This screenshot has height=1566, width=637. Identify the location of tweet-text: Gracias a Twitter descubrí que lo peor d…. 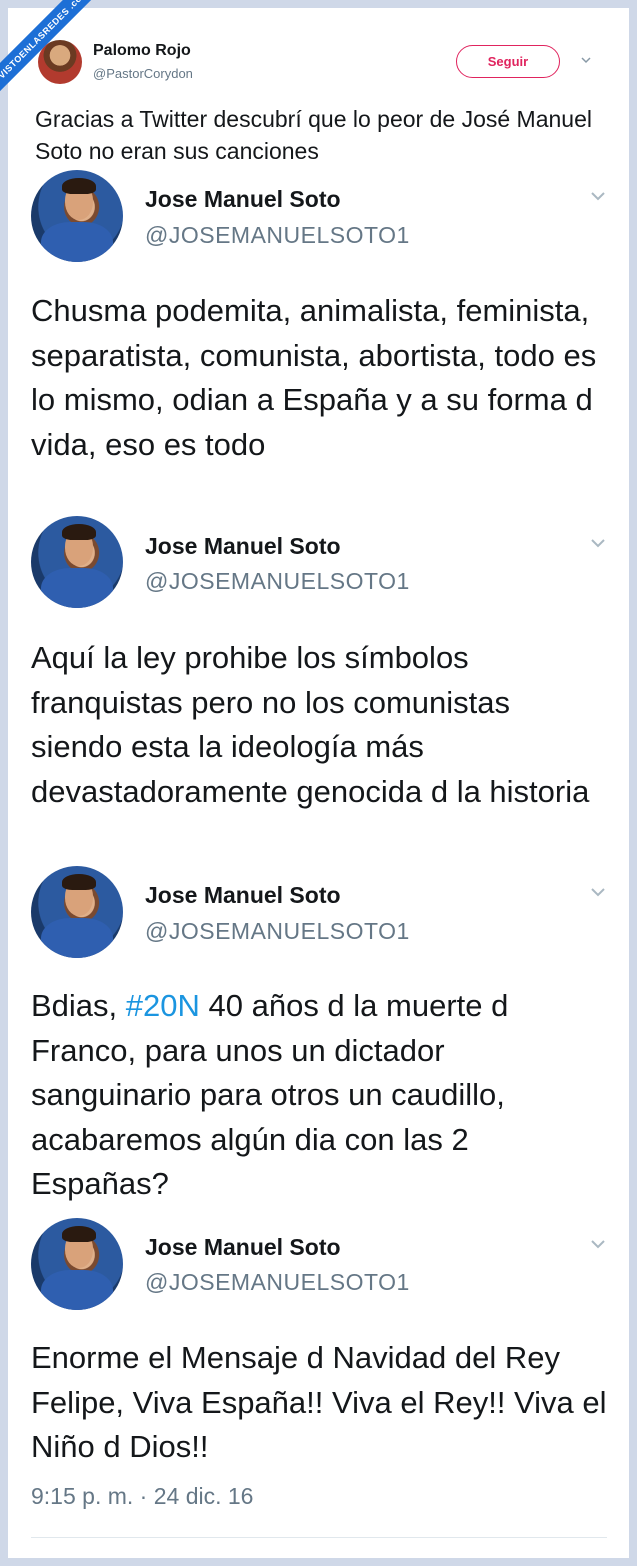
(313, 135).